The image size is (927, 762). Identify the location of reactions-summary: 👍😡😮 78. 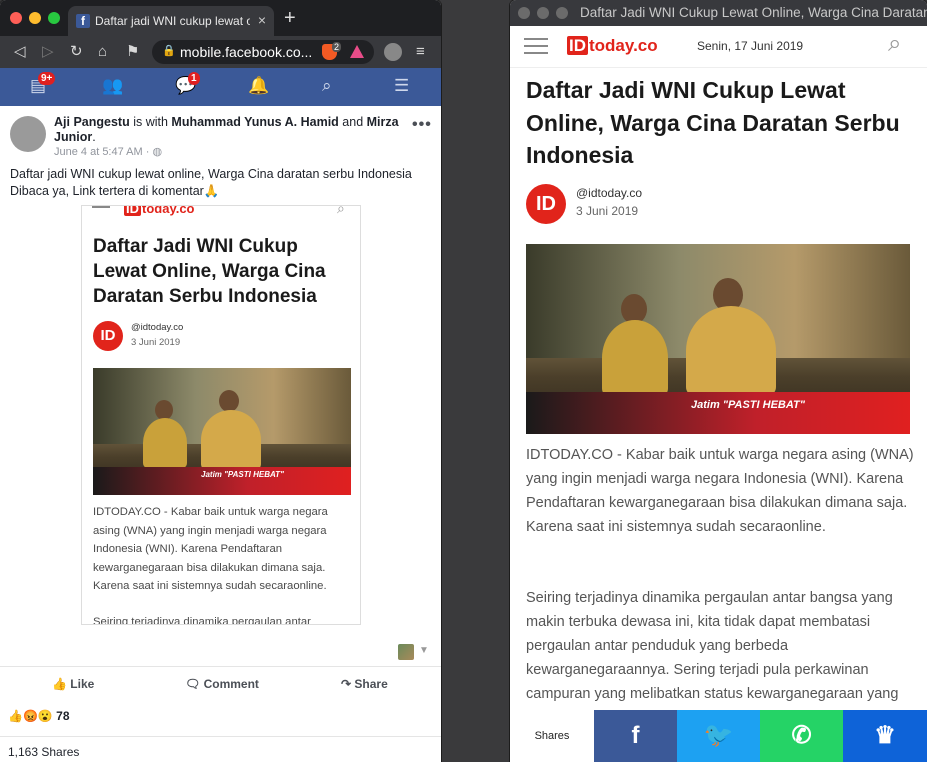
(39, 716).